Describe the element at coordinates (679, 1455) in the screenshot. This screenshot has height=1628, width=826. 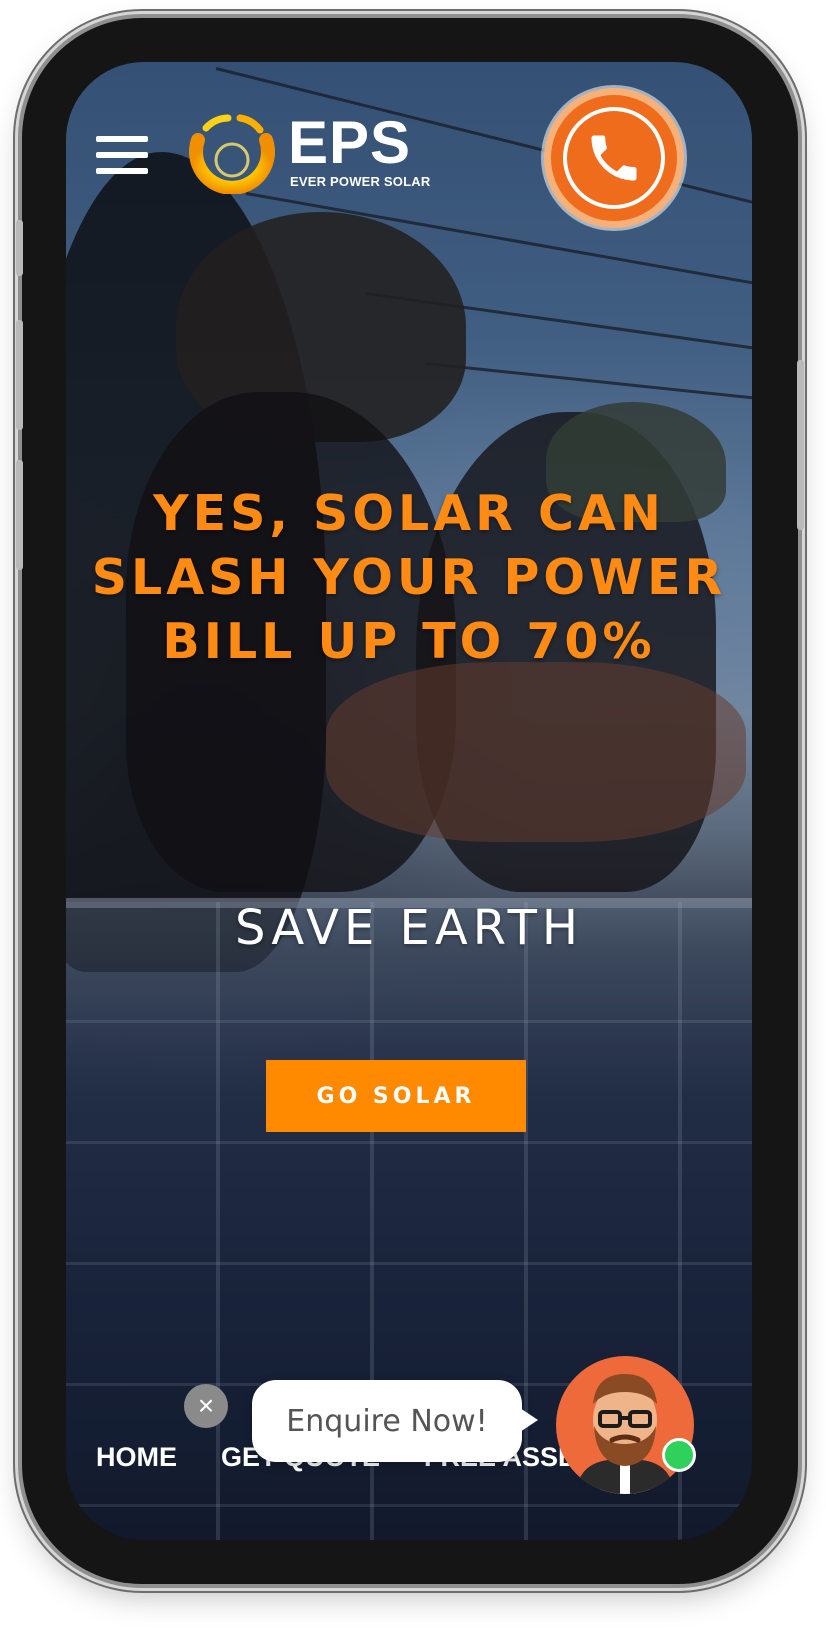
I see `online-status-dot` at that location.